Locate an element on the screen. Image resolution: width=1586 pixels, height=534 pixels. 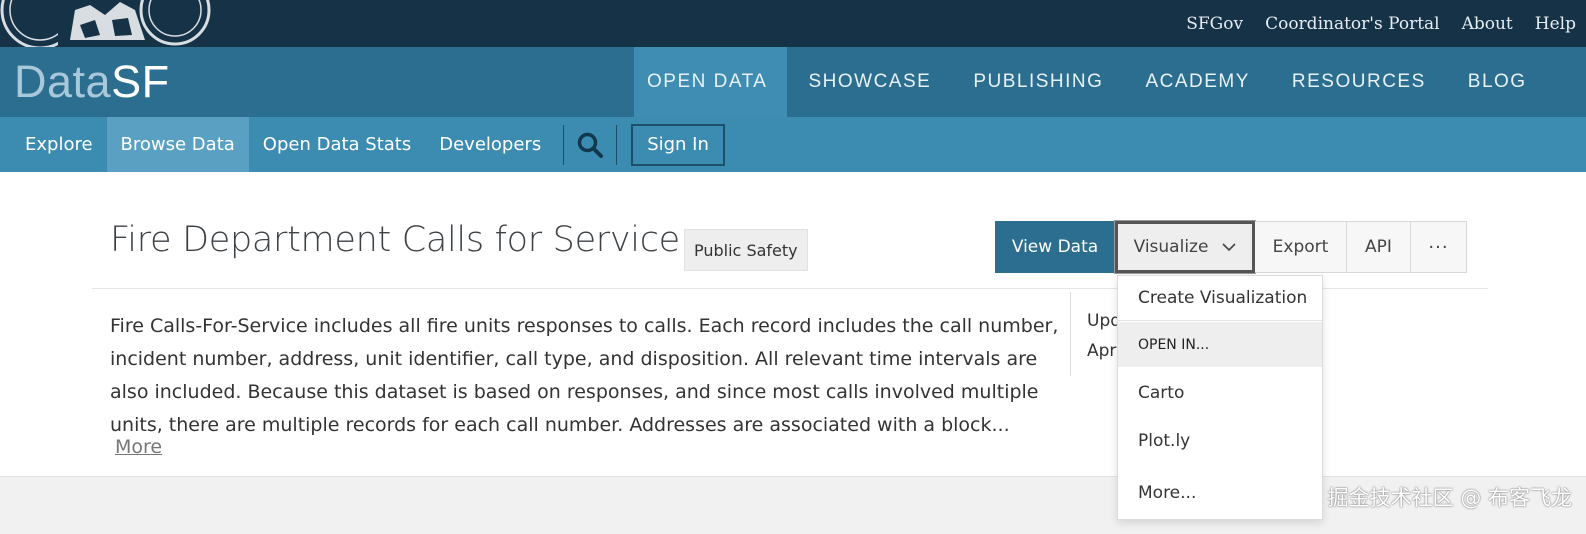
menu-item-carto: Carto is located at coordinates (1220, 393).